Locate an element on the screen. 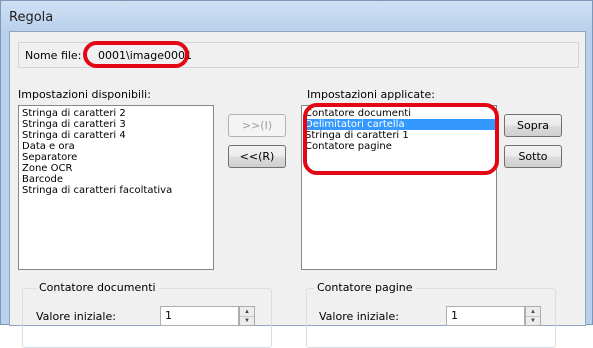 This screenshot has width=593, height=348. list-item: Stringa di caratteri 2 is located at coordinates (116, 113).